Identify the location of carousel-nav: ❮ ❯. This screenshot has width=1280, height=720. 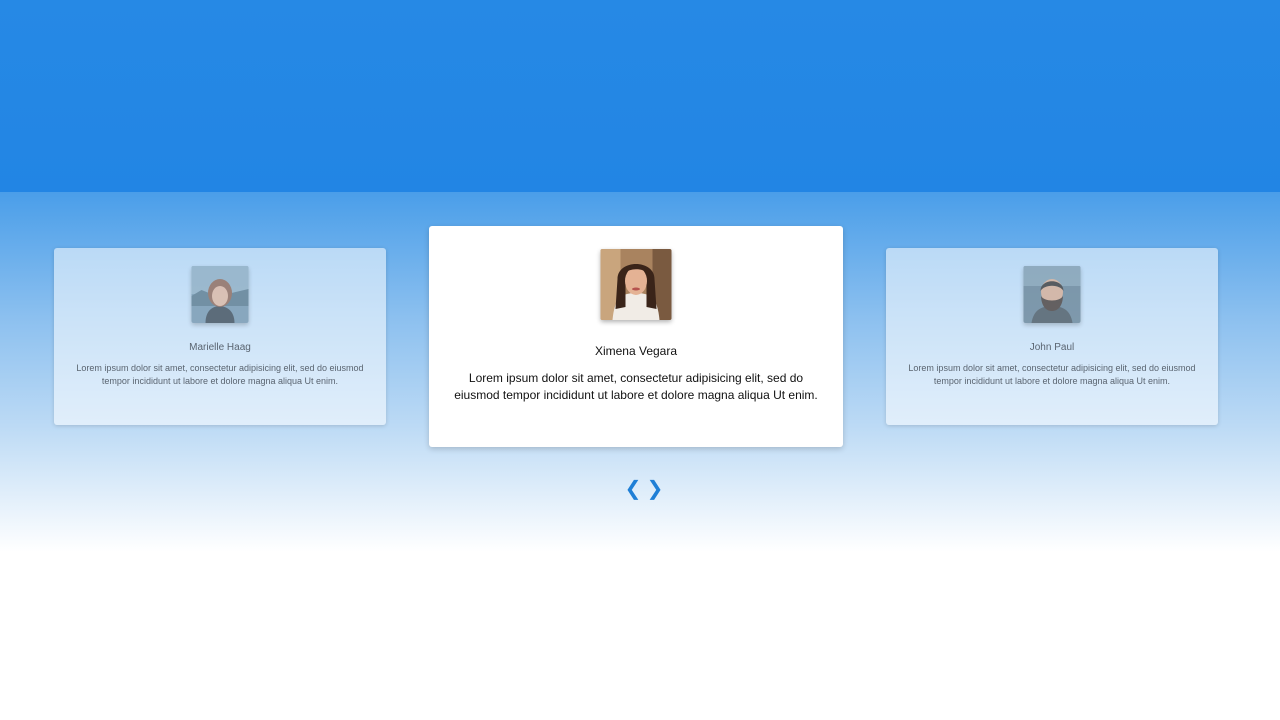
(644, 488).